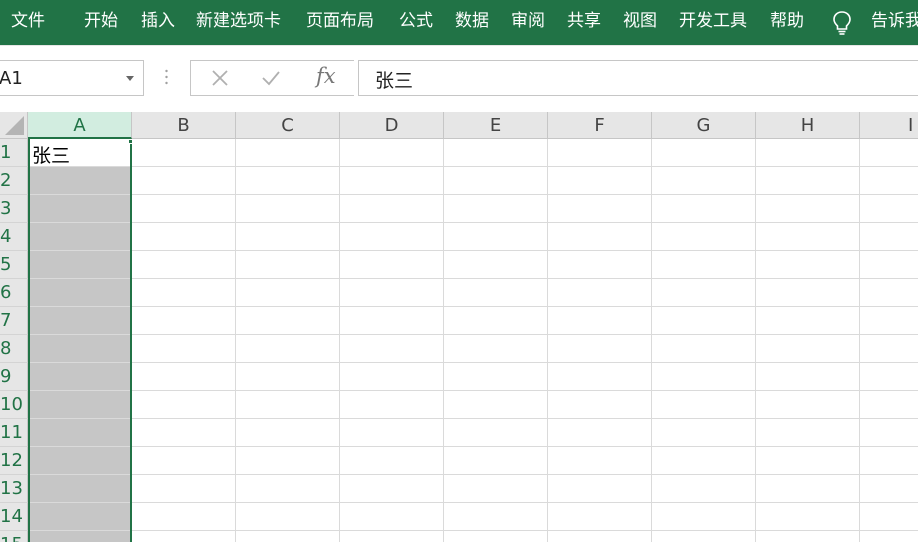 Image resolution: width=918 pixels, height=542 pixels. I want to click on row-header-10: 10, so click(14, 405).